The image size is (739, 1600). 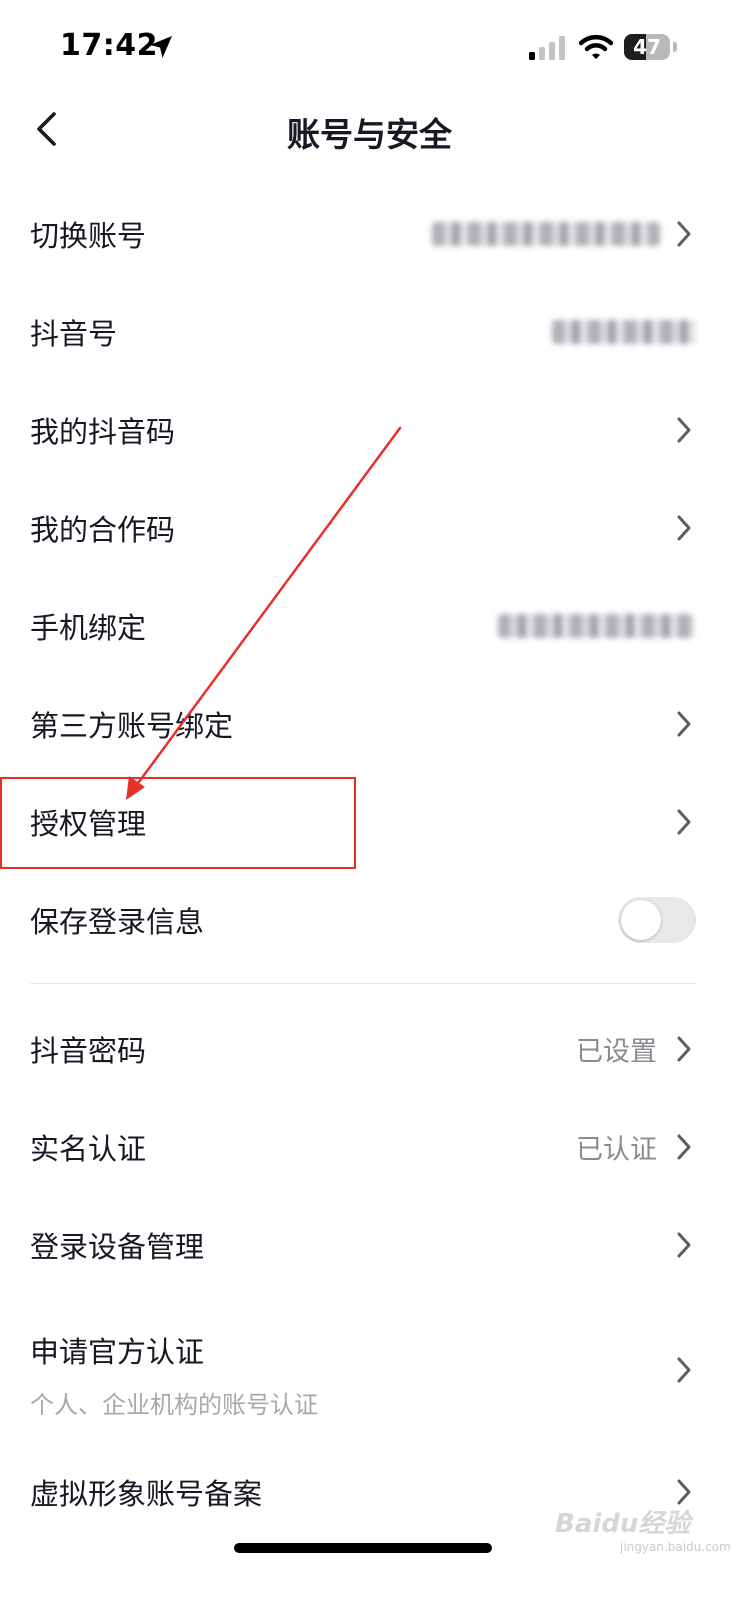 I want to click on row-label: 申请官方认证, so click(x=117, y=1352).